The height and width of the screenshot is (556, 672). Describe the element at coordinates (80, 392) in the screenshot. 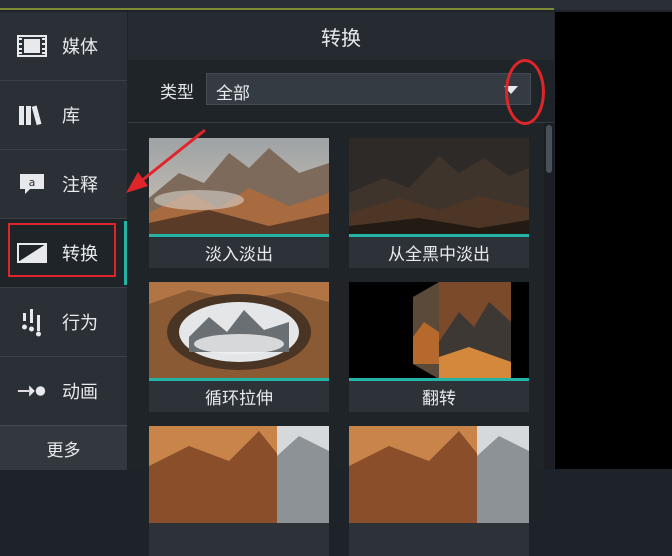

I see `sidebar-item-label: 动画` at that location.